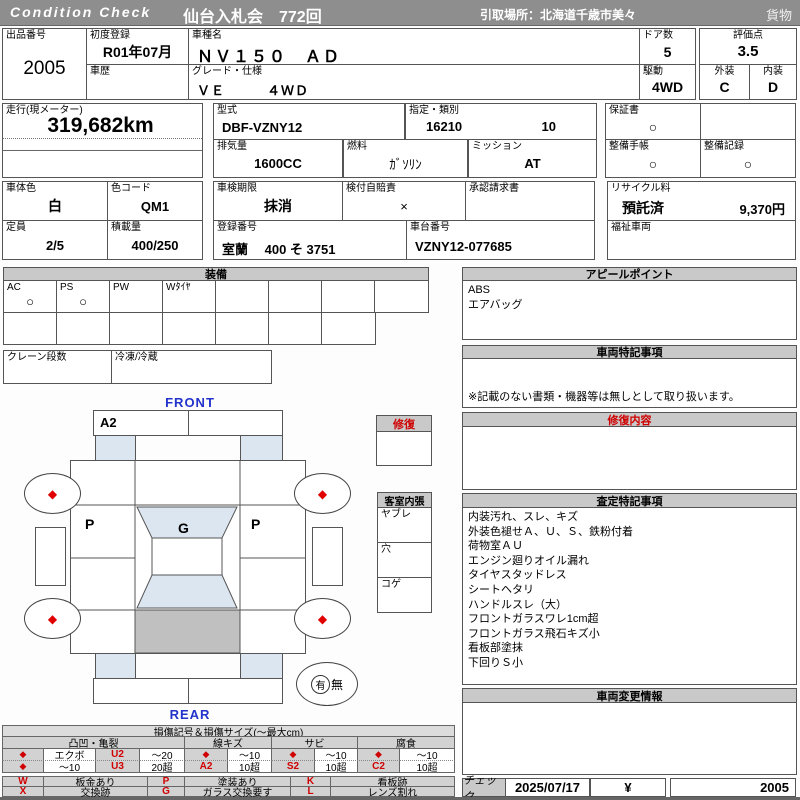 Image resolution: width=800 pixels, height=800 pixels. I want to click on legend-r2-c2-size: 10超, so click(427, 767).